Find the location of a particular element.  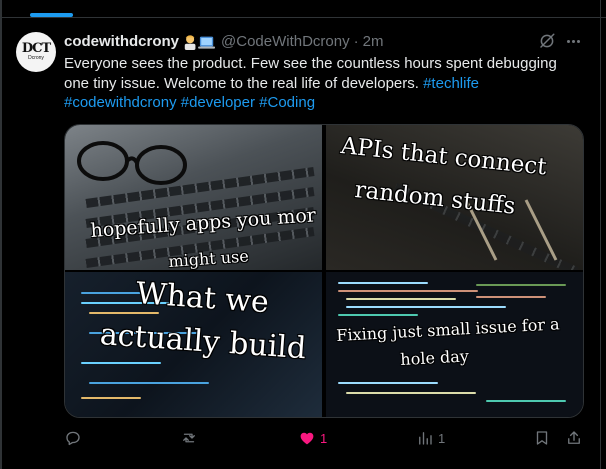

share-button is located at coordinates (574, 438).